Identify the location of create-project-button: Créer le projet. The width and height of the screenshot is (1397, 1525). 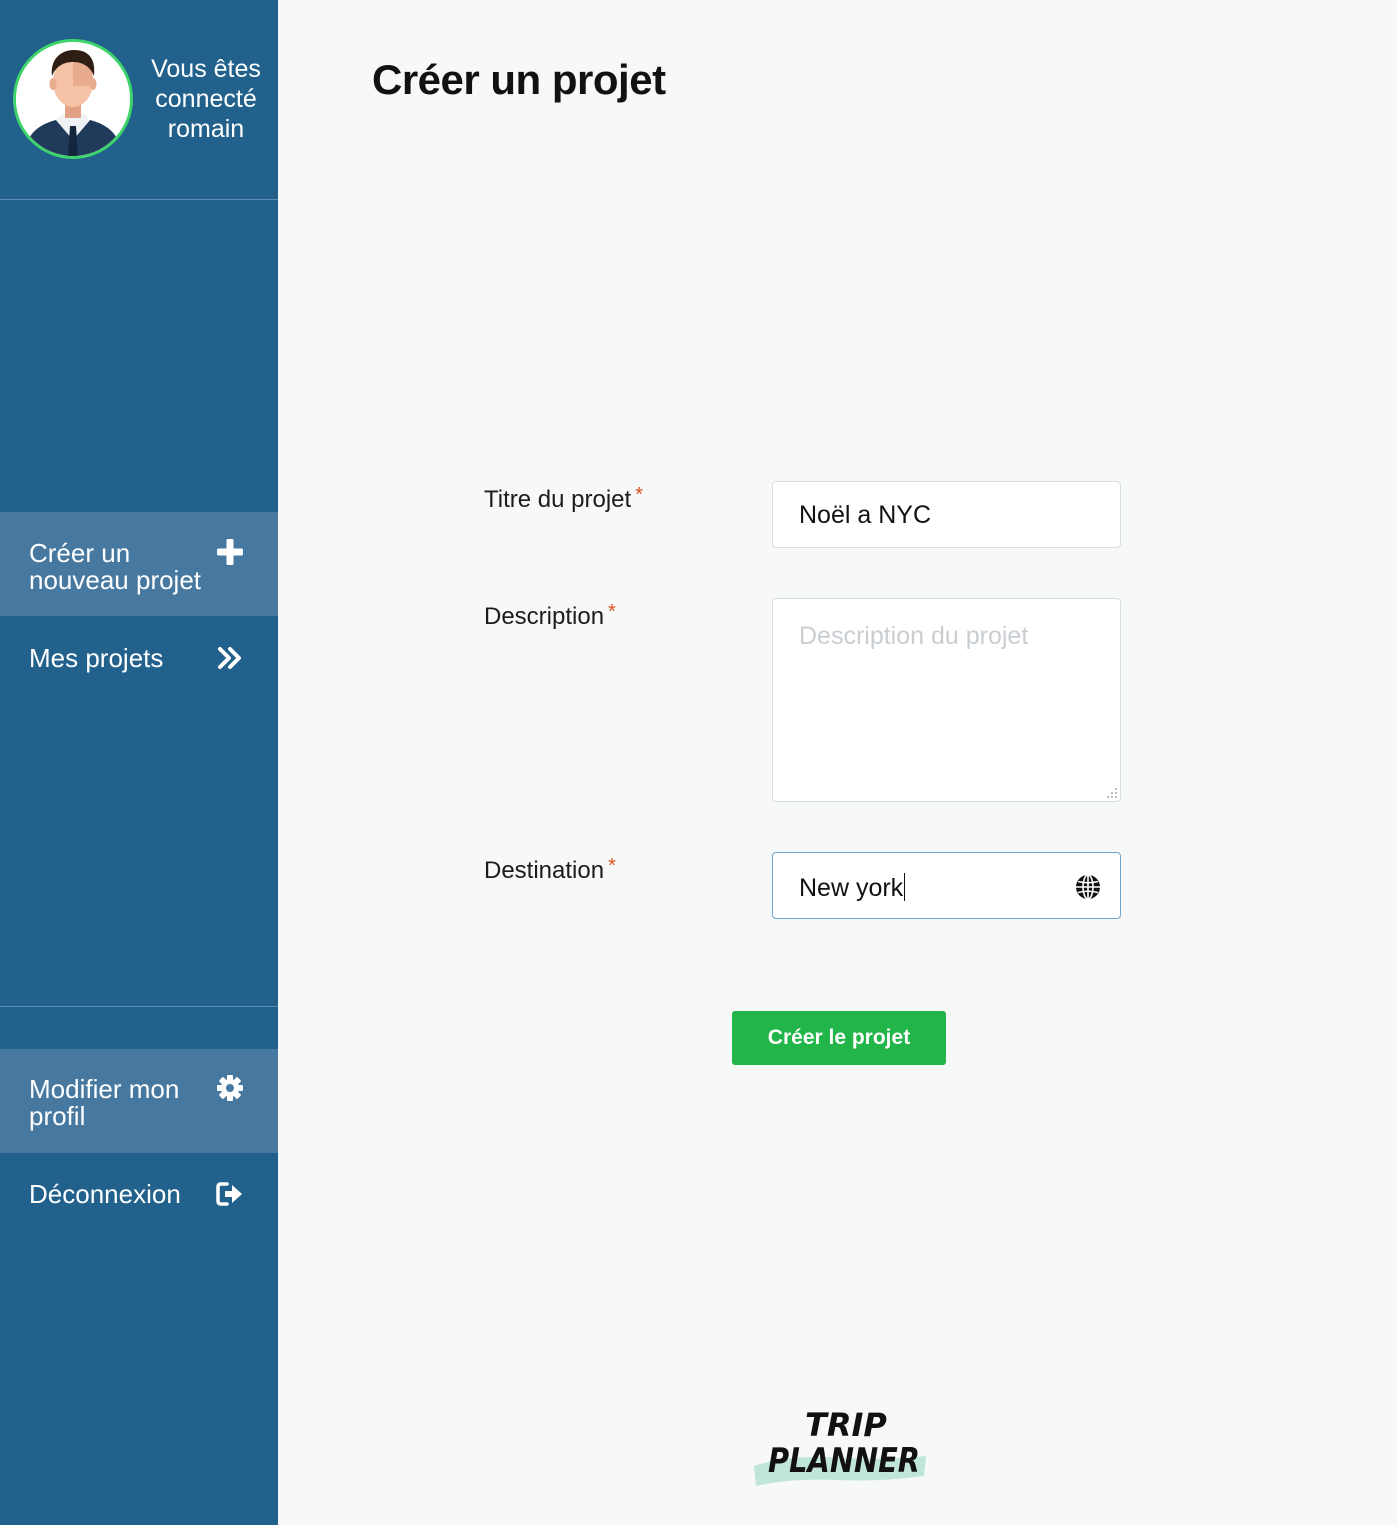
(839, 1038).